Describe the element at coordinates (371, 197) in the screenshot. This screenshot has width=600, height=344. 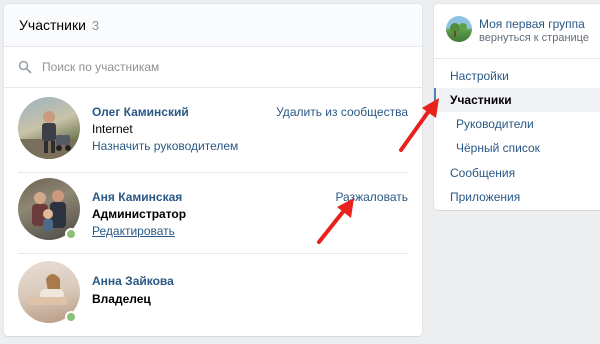
I see `demote-link: Разжаловать` at that location.